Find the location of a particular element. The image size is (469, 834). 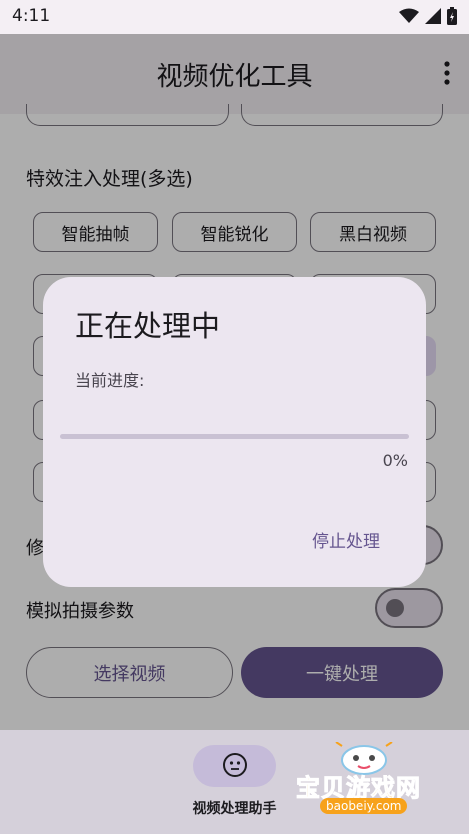

progress-bar is located at coordinates (234, 436).